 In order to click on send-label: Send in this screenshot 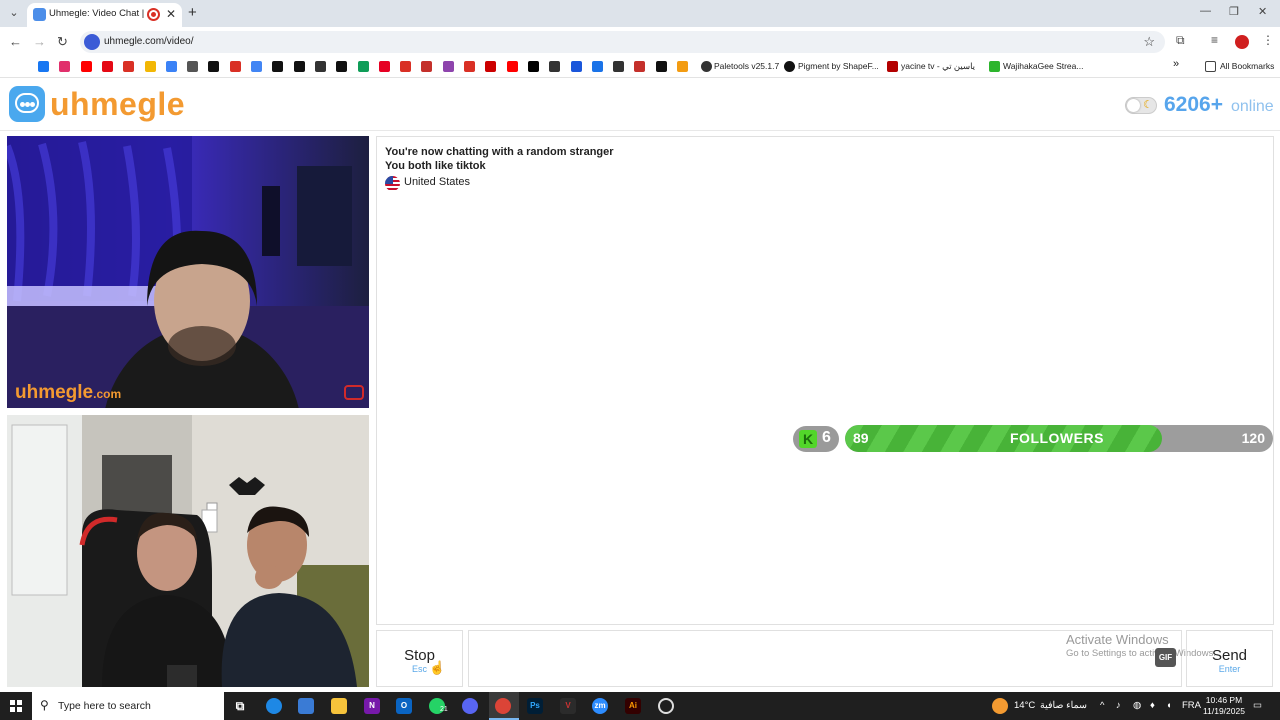, I will do `click(1229, 655)`.